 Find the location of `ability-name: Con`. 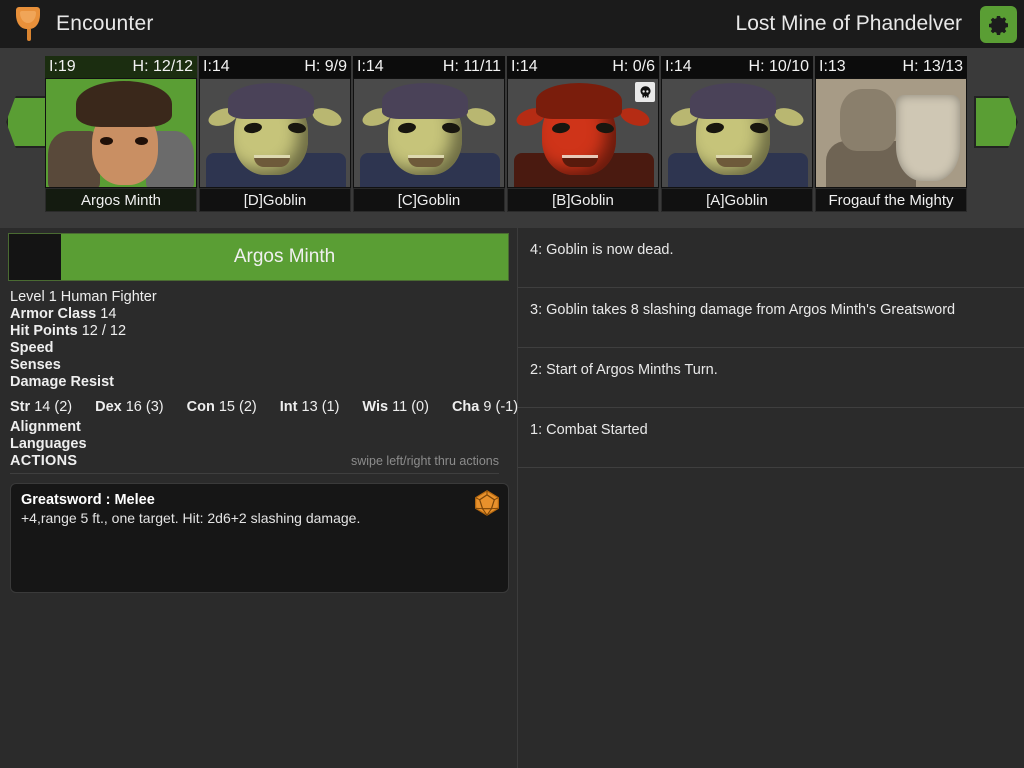

ability-name: Con is located at coordinates (200, 407).